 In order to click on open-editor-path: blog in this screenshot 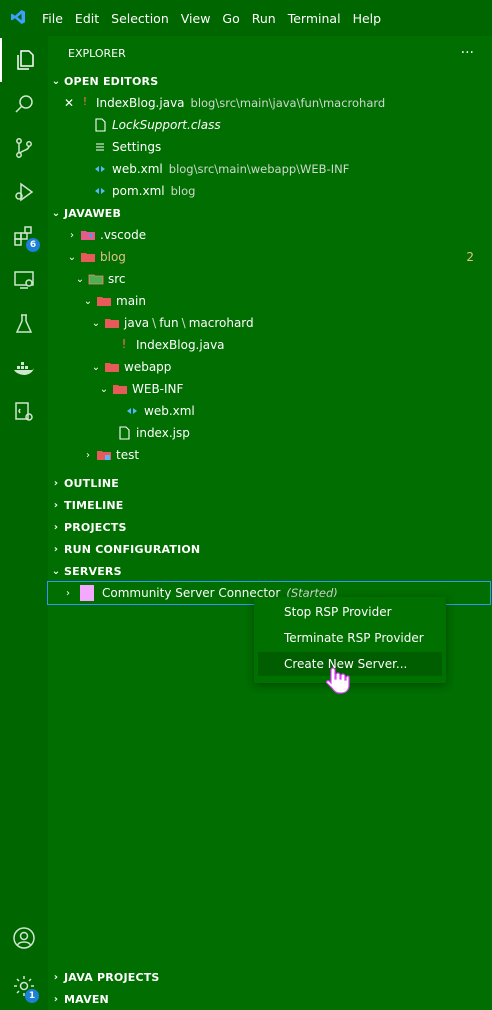, I will do `click(183, 191)`.